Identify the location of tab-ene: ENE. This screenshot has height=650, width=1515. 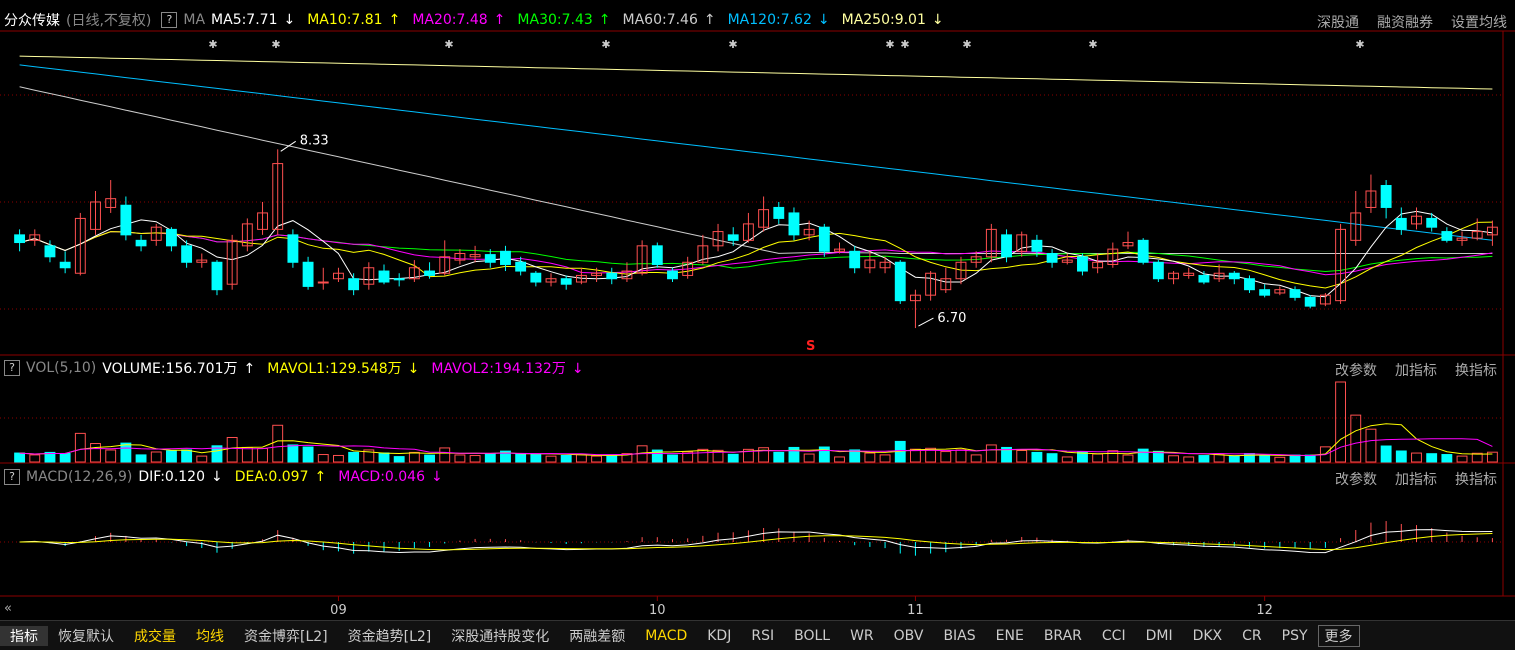
(1010, 636).